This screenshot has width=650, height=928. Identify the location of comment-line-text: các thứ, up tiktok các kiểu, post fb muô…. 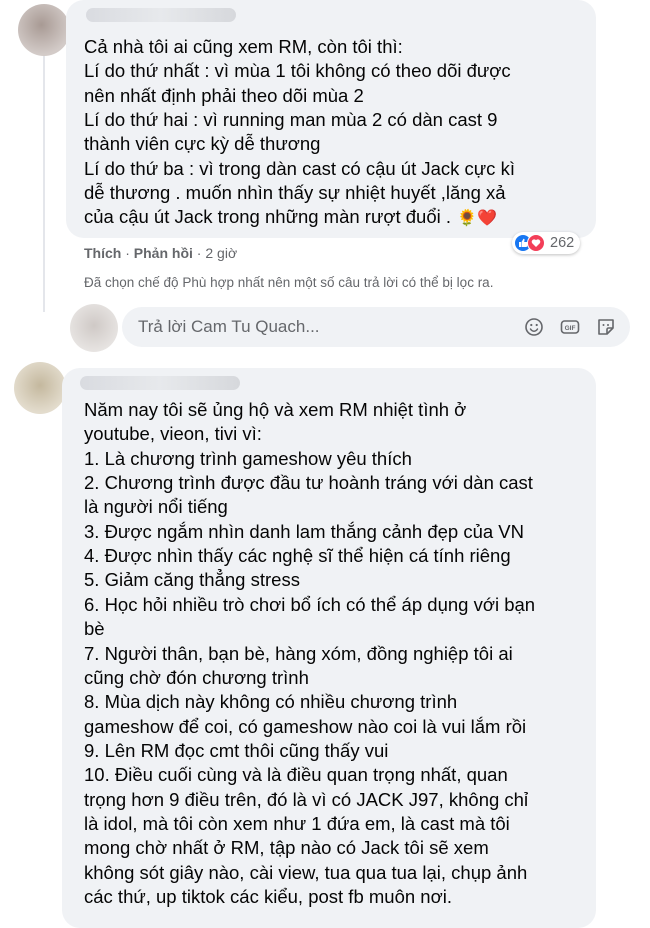
(268, 896).